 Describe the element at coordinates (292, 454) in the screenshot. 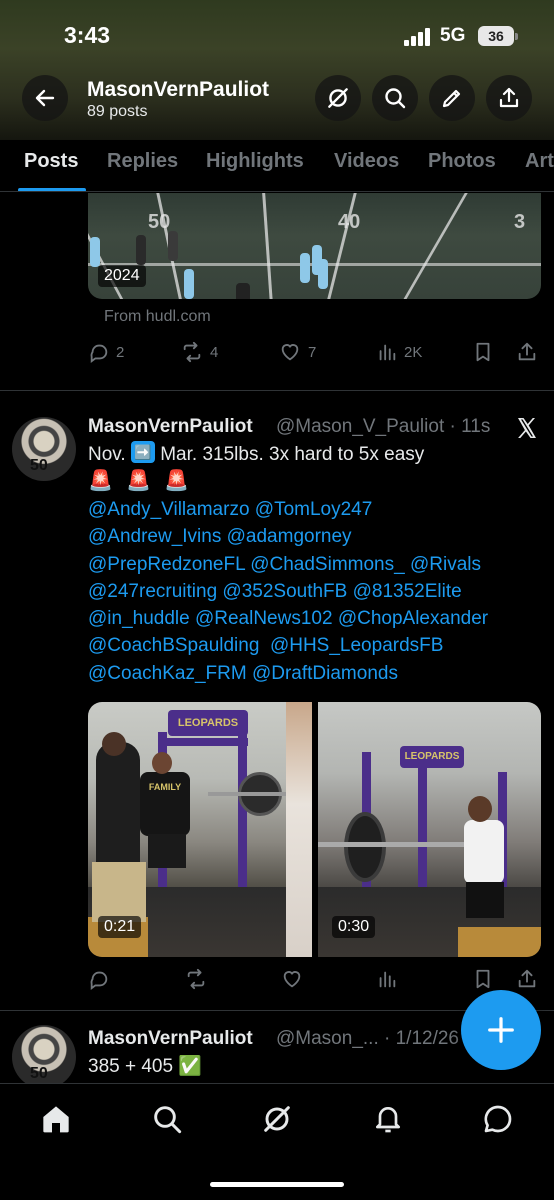

I see `tweet-text-after: Mar. 315lbs. 3x hard to 5x easy` at that location.